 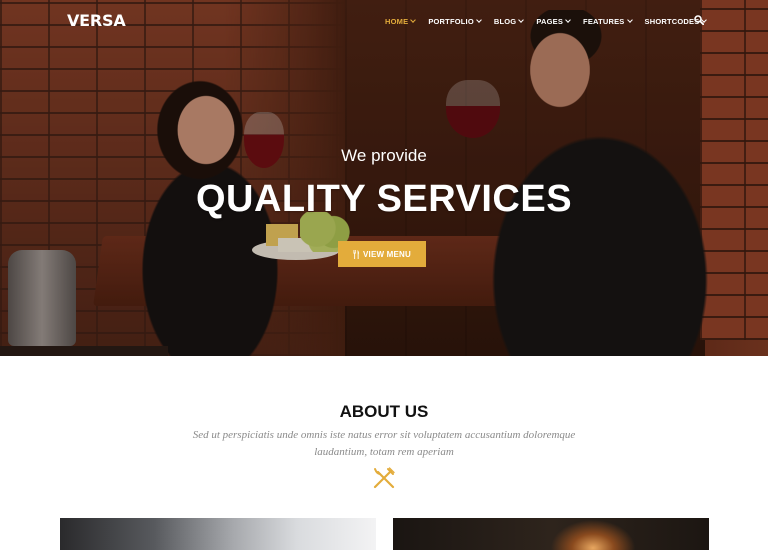 What do you see at coordinates (384, 199) in the screenshot?
I see `hero-title: QUALITY SERVICES` at bounding box center [384, 199].